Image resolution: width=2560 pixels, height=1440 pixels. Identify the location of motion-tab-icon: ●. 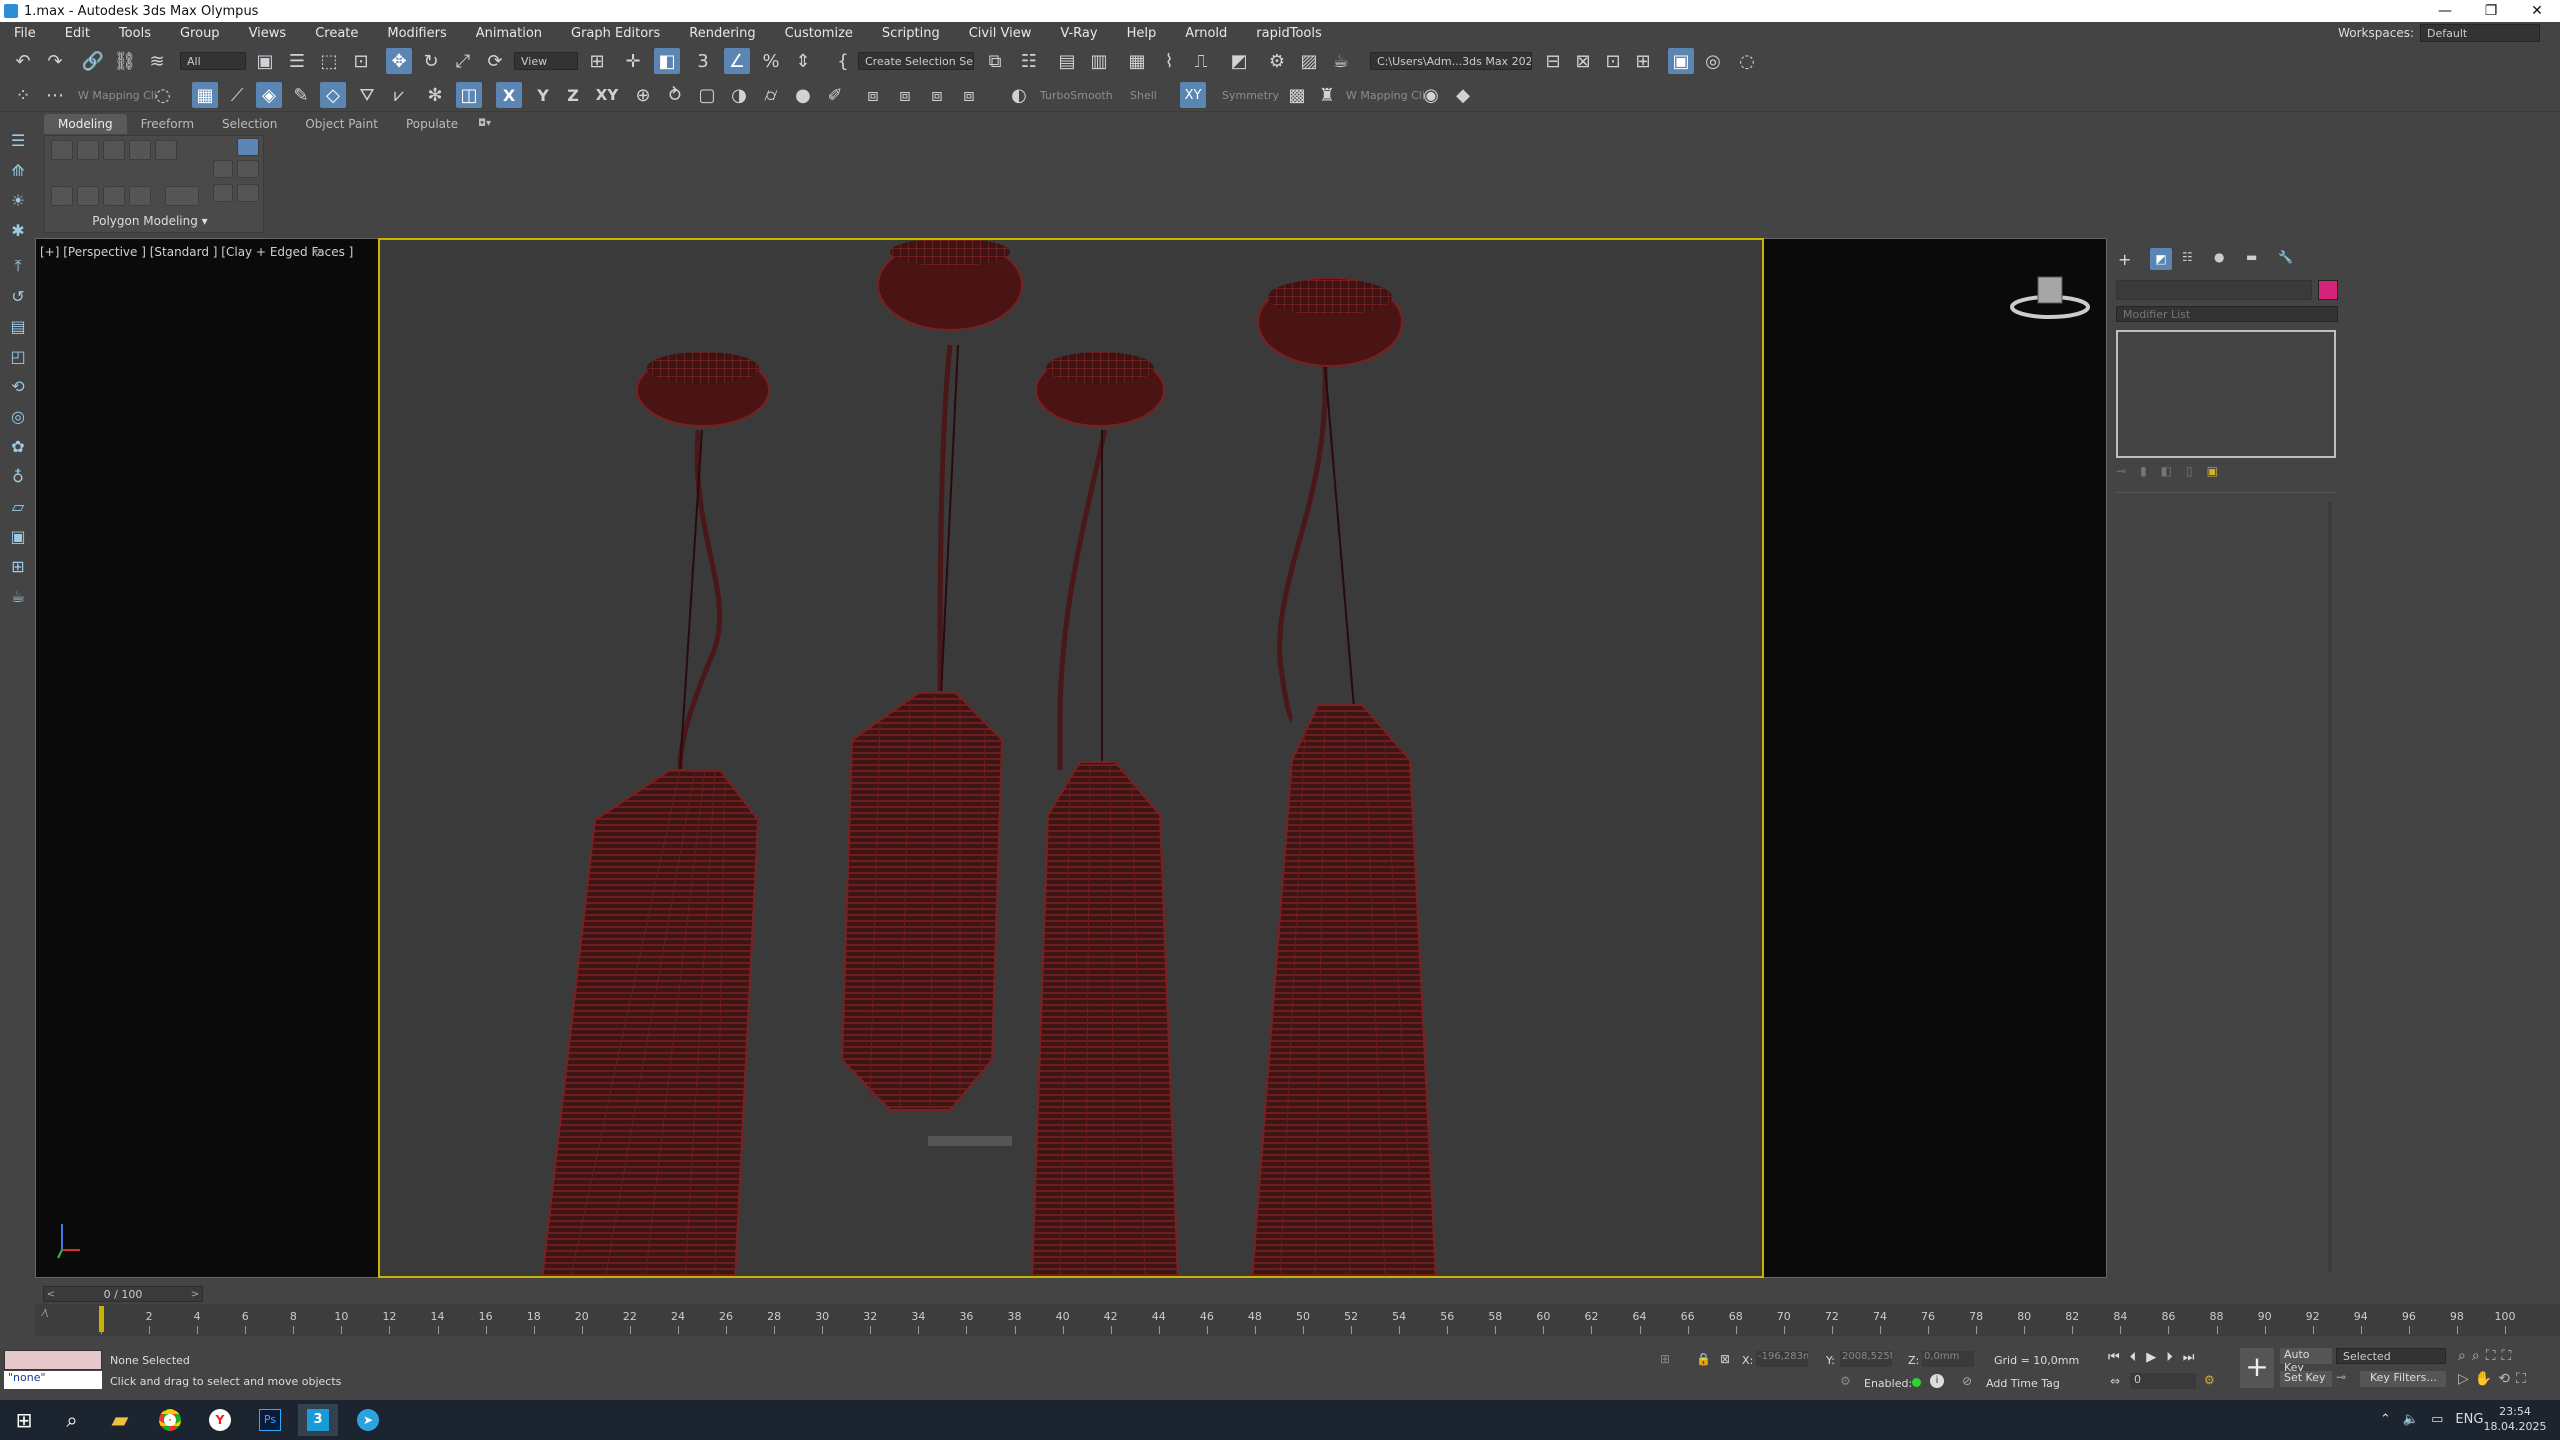
(2219, 257).